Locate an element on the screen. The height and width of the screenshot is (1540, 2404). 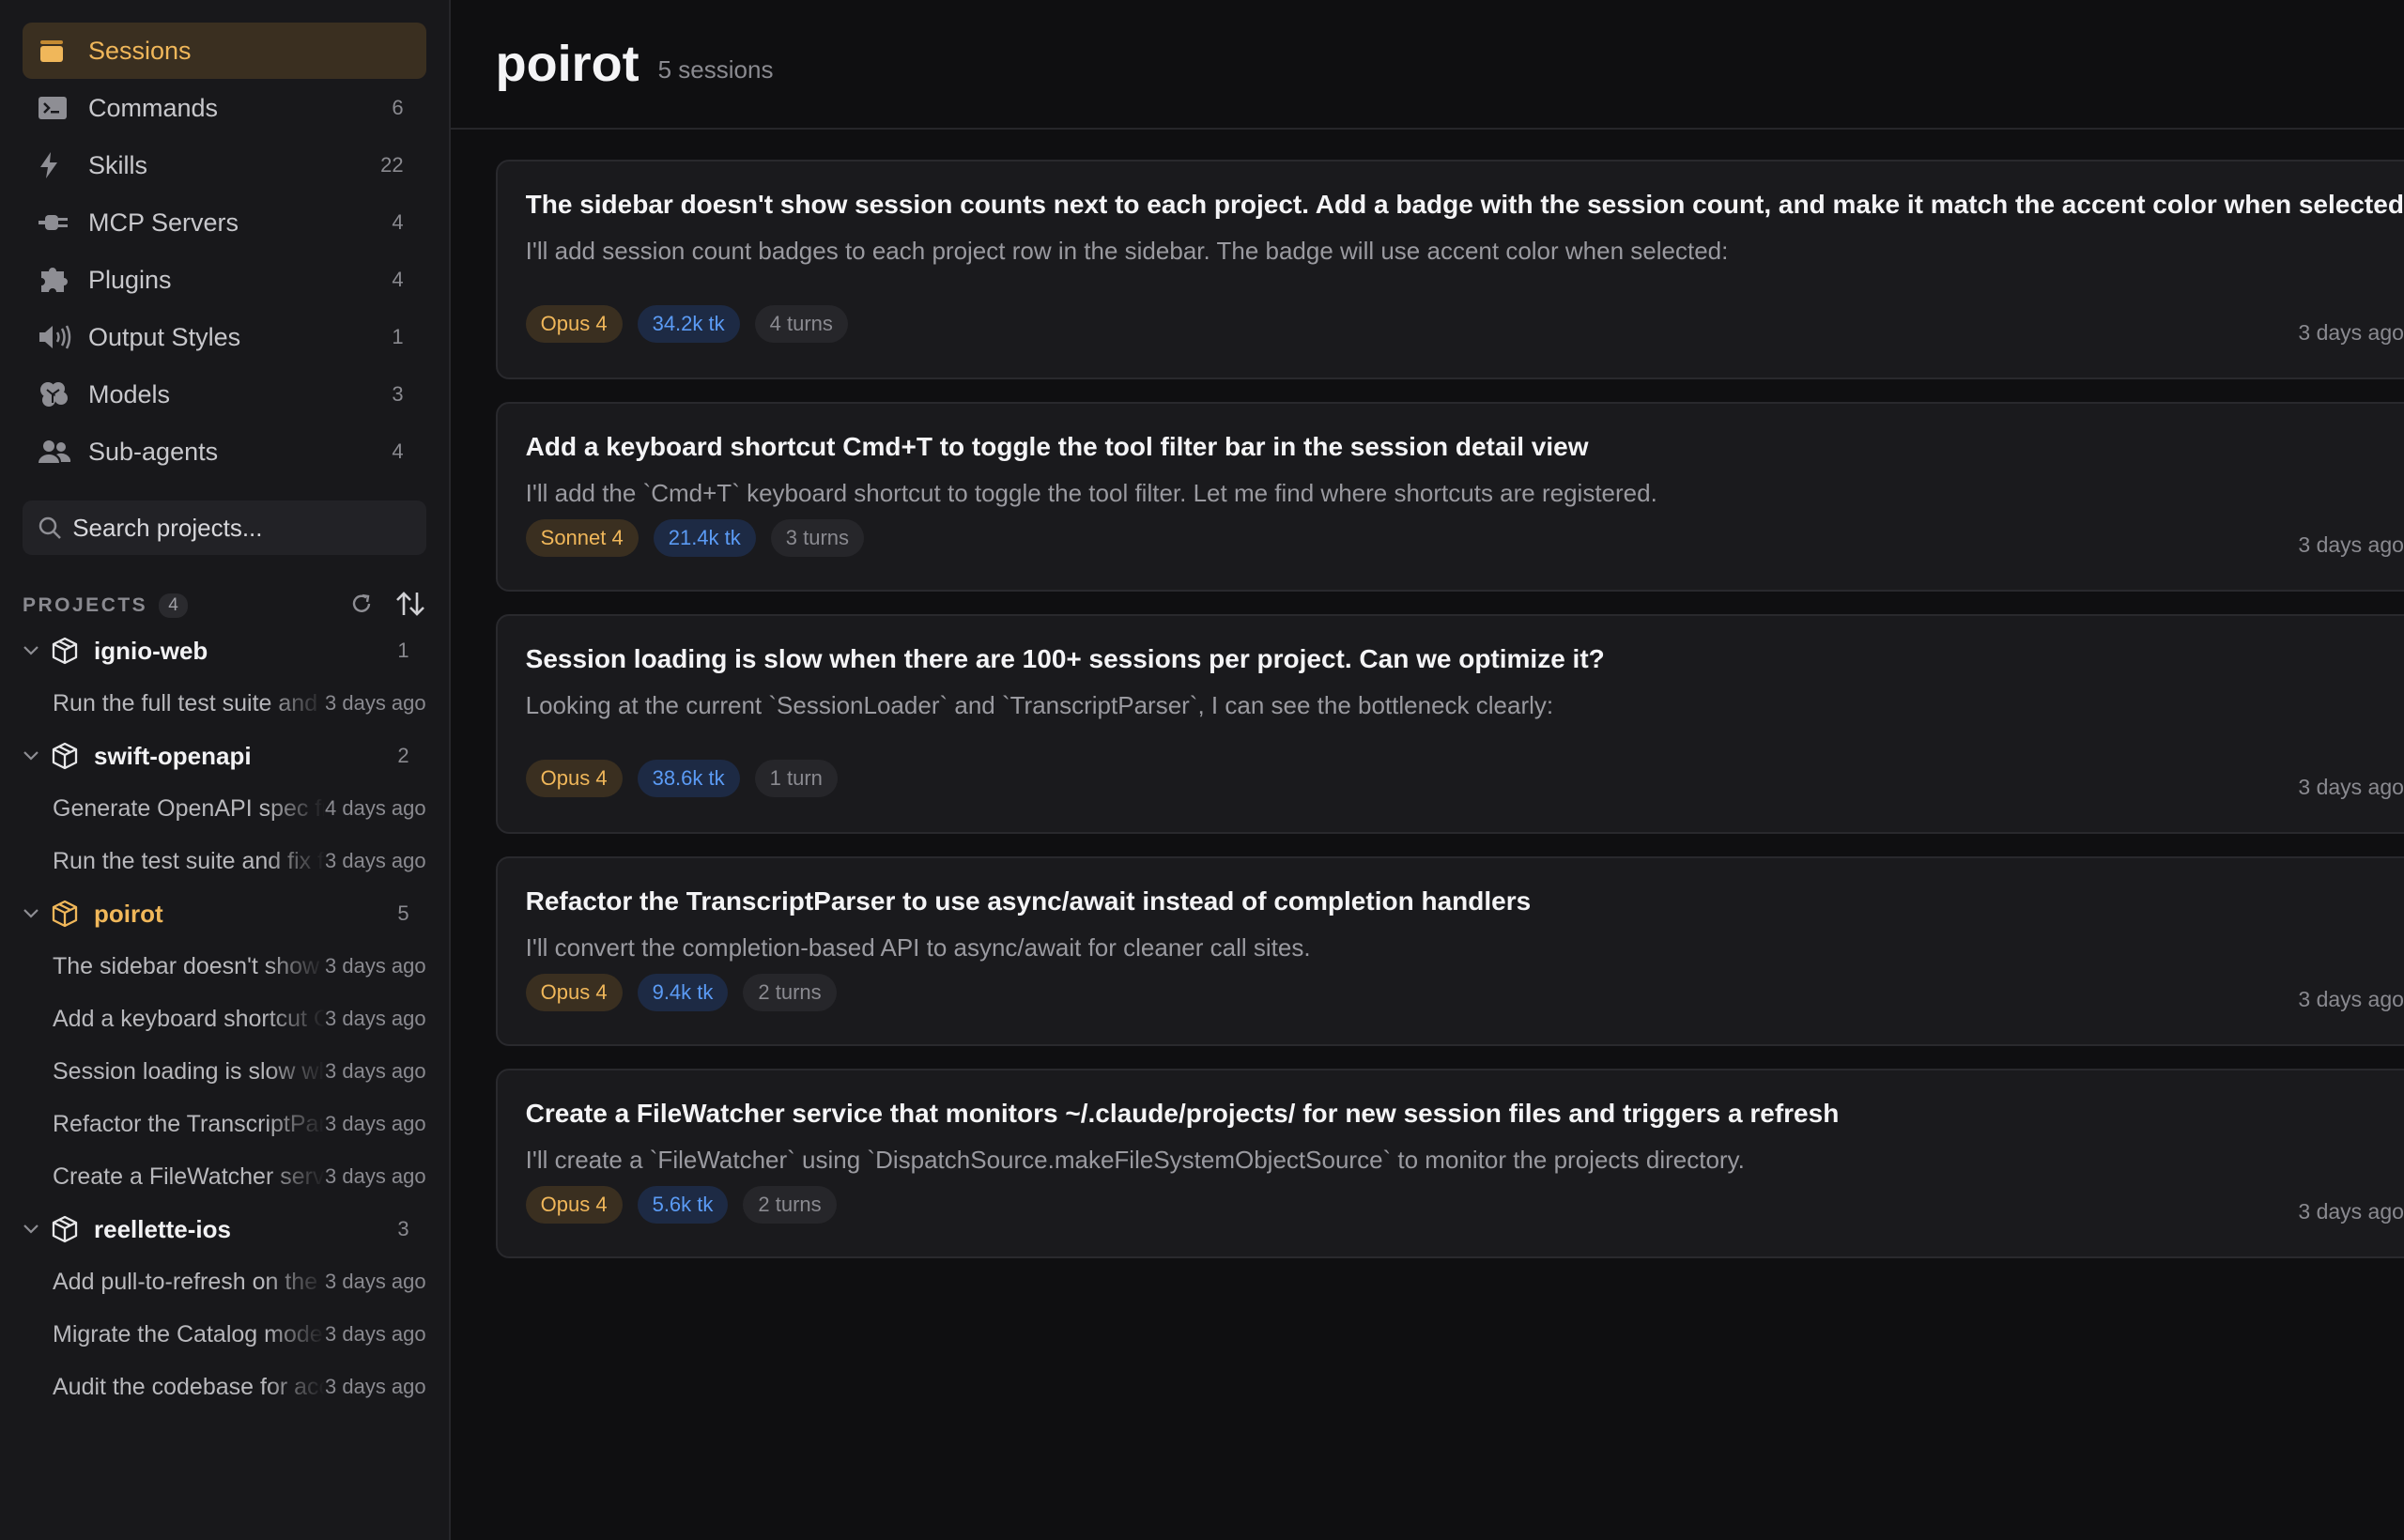
project-session-count: 3 is located at coordinates (403, 1228).